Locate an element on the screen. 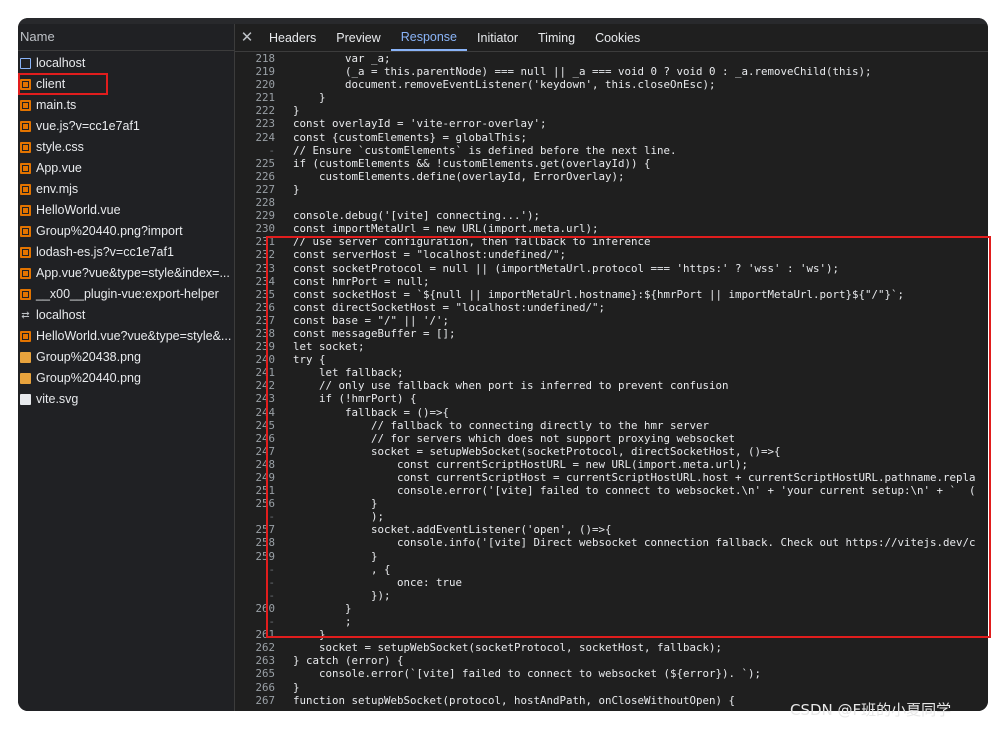  code-line: 237 const base = "/" || '/'; is located at coordinates (611, 320).